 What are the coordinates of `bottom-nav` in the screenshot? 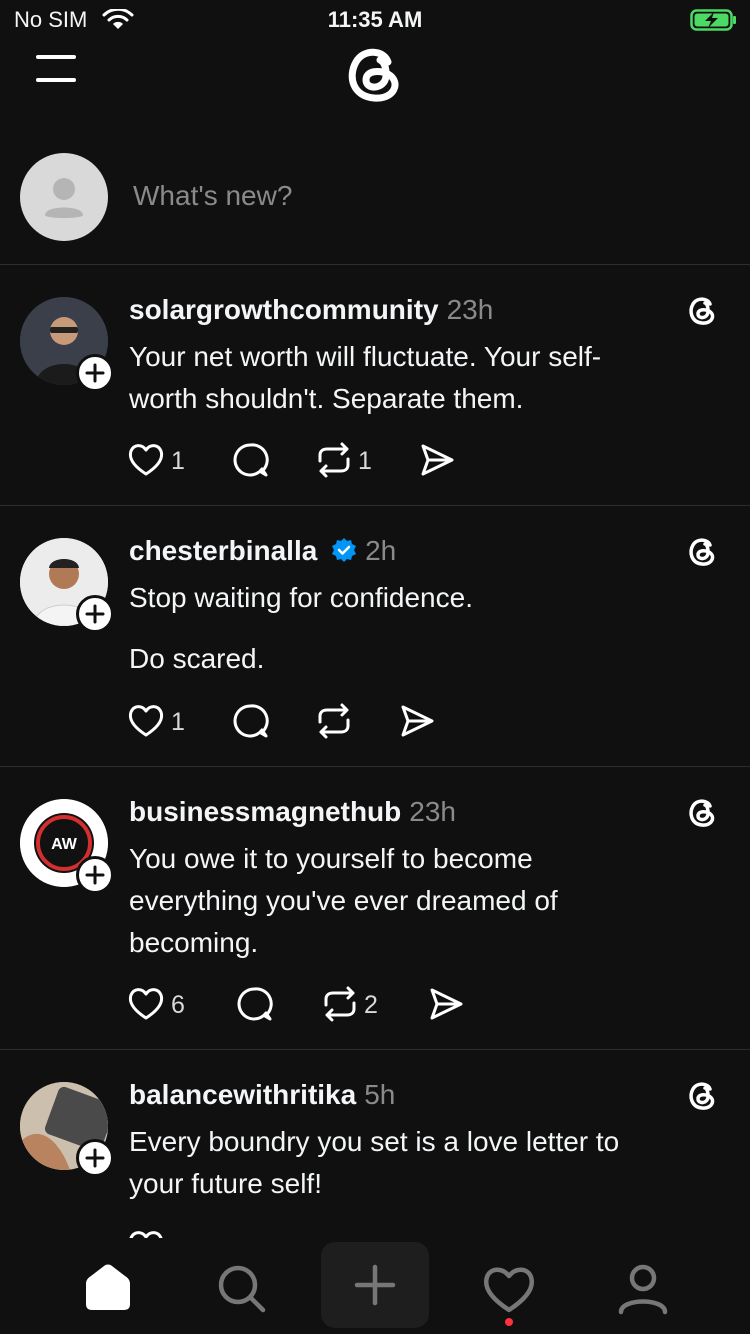 It's located at (375, 1286).